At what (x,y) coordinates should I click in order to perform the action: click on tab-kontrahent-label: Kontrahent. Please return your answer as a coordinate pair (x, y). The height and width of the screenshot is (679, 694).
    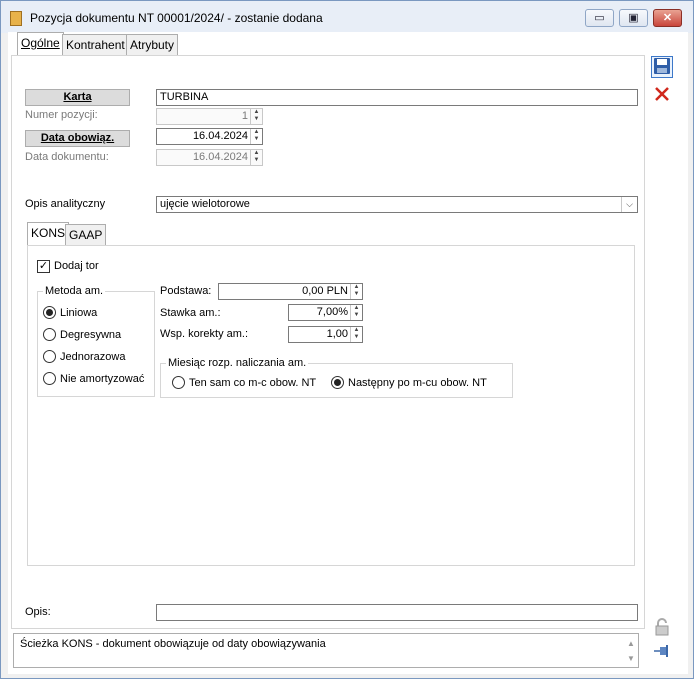
    Looking at the image, I should click on (95, 45).